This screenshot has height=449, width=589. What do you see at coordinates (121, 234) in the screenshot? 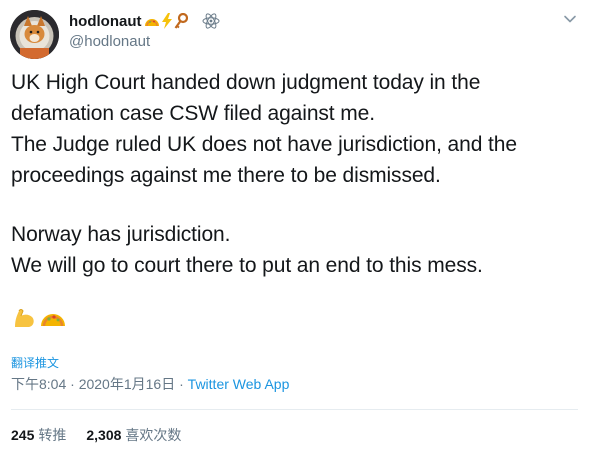
I see `tweet-text-line: Norway has jurisdiction.` at bounding box center [121, 234].